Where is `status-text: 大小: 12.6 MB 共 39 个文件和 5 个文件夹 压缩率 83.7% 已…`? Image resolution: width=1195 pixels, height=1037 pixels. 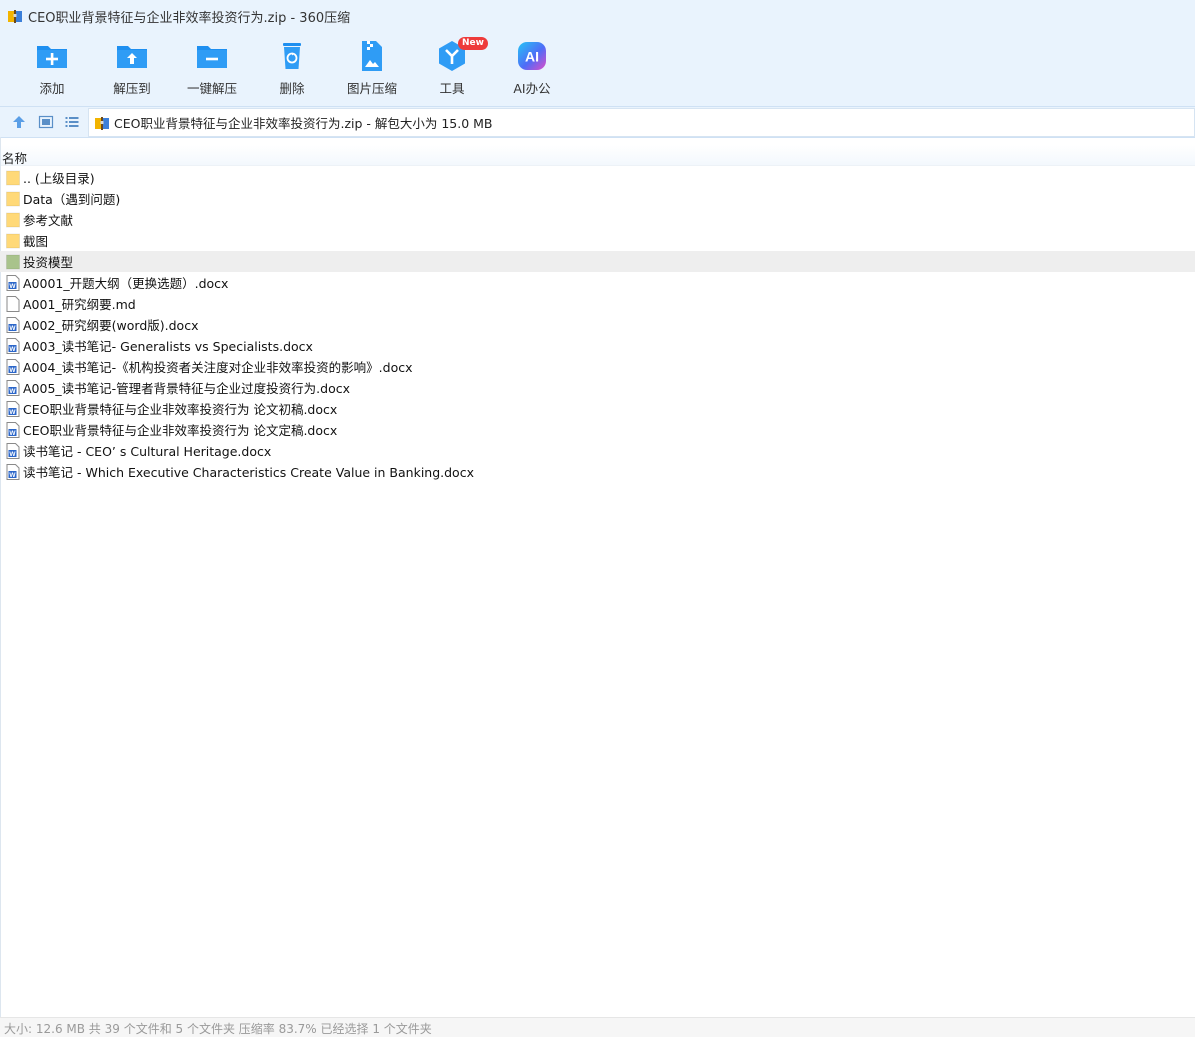
status-text: 大小: 12.6 MB 共 39 个文件和 5 个文件夹 压缩率 83.7% 已… is located at coordinates (218, 1029).